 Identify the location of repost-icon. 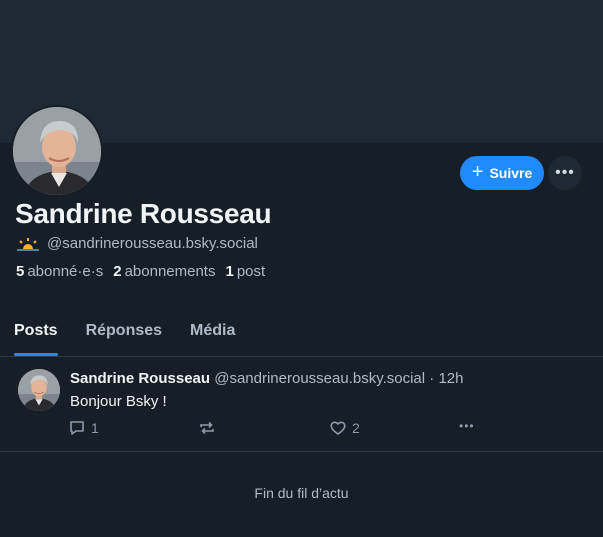
(207, 428).